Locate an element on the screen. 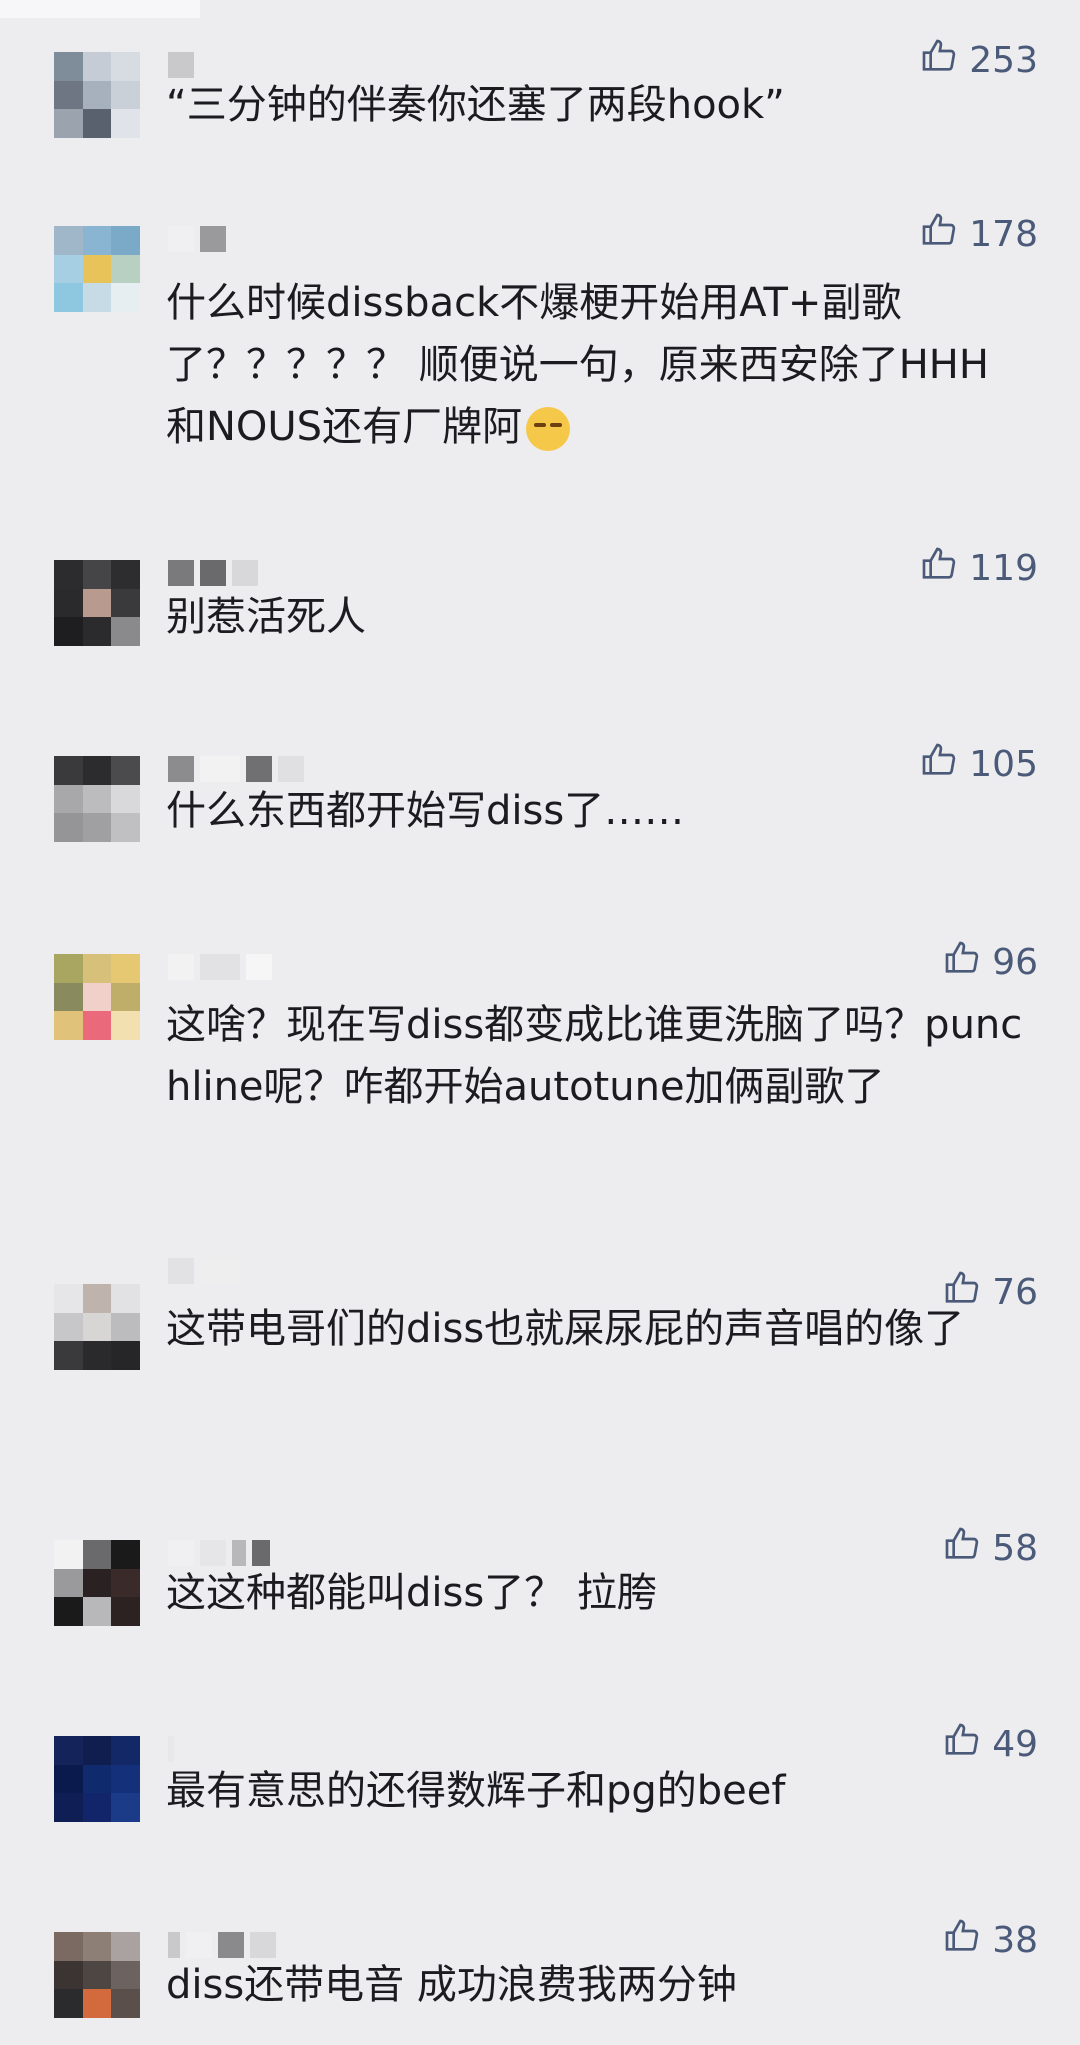  like-count: 96 is located at coordinates (1015, 962).